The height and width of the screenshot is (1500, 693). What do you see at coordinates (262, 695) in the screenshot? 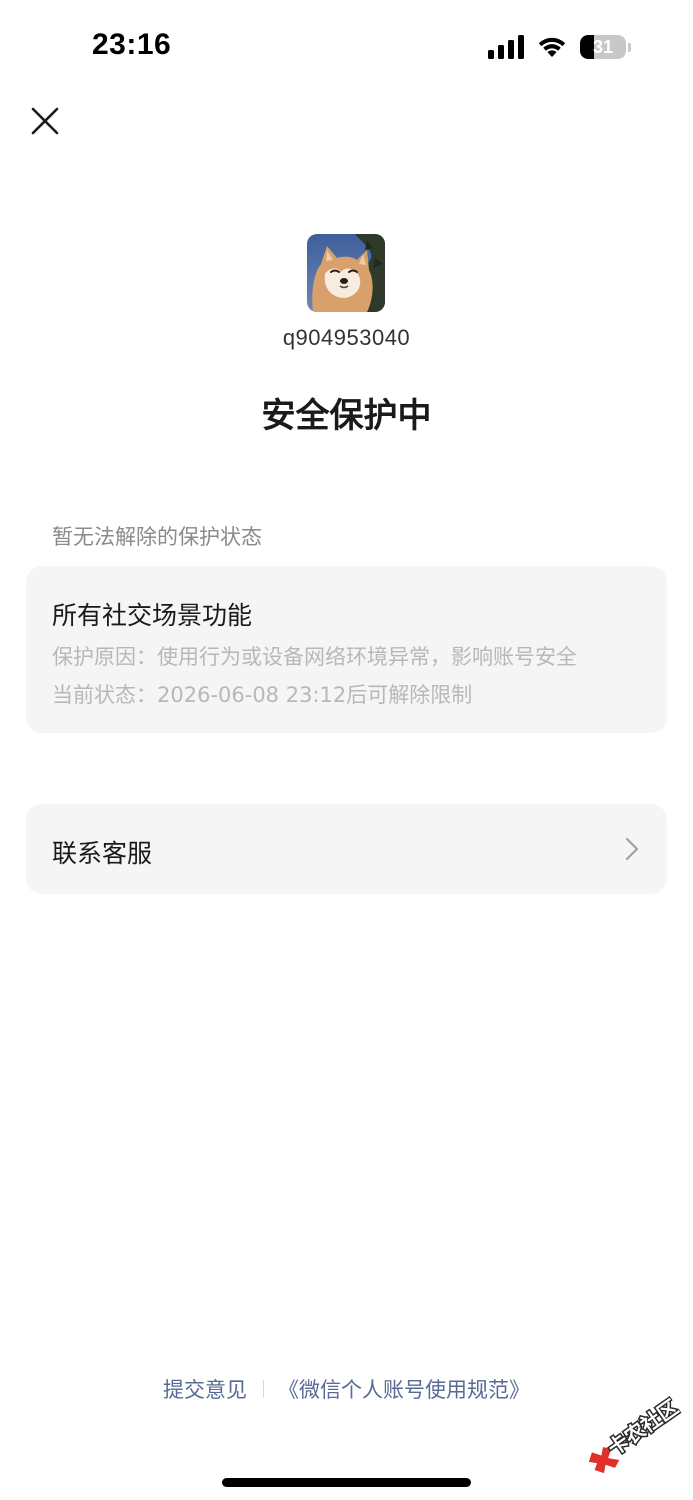
I see `protection-current-status: 当前状态：2026-06-08 23:12后可解除限制` at bounding box center [262, 695].